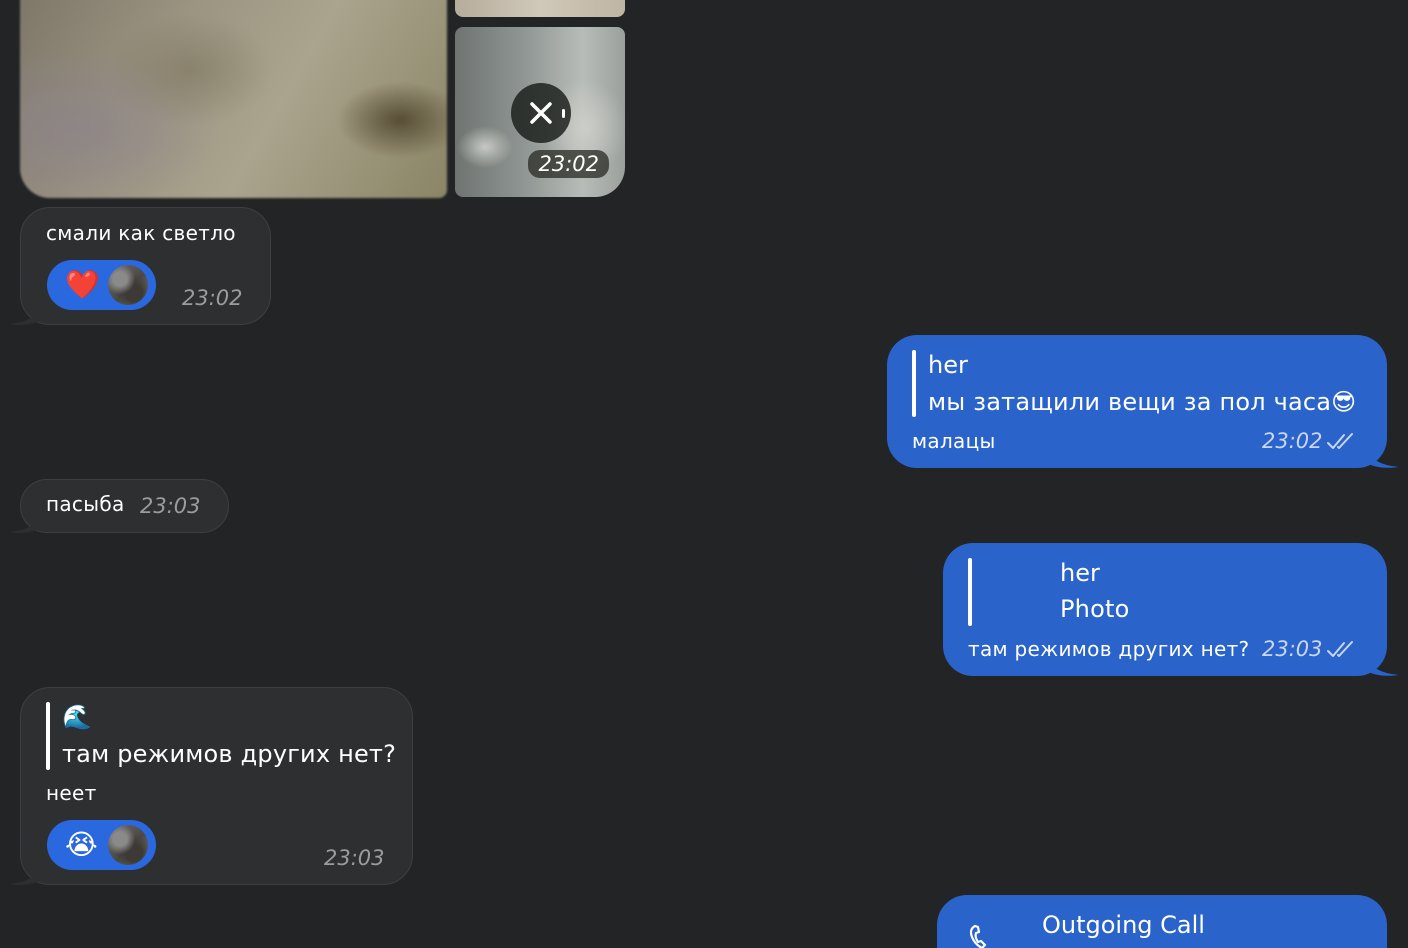 The image size is (1408, 948). Describe the element at coordinates (81, 844) in the screenshot. I see `reaction-emoji: 😭` at that location.